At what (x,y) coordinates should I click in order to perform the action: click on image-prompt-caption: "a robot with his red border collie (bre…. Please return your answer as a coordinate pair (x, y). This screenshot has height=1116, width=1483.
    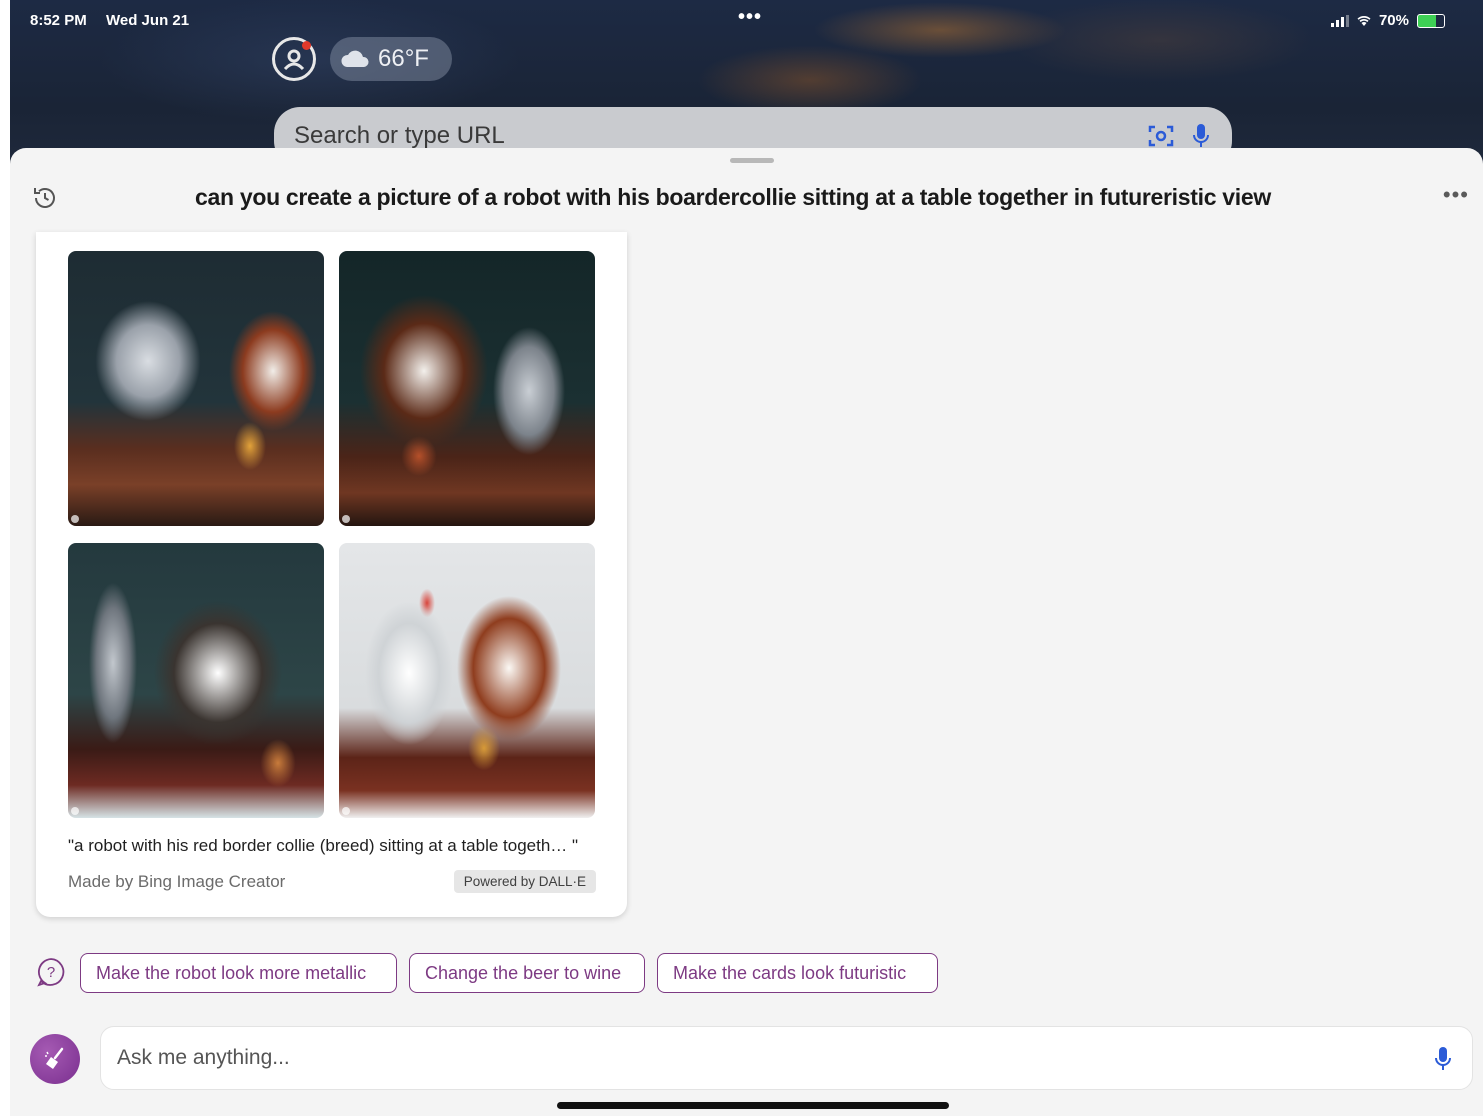
    Looking at the image, I should click on (323, 846).